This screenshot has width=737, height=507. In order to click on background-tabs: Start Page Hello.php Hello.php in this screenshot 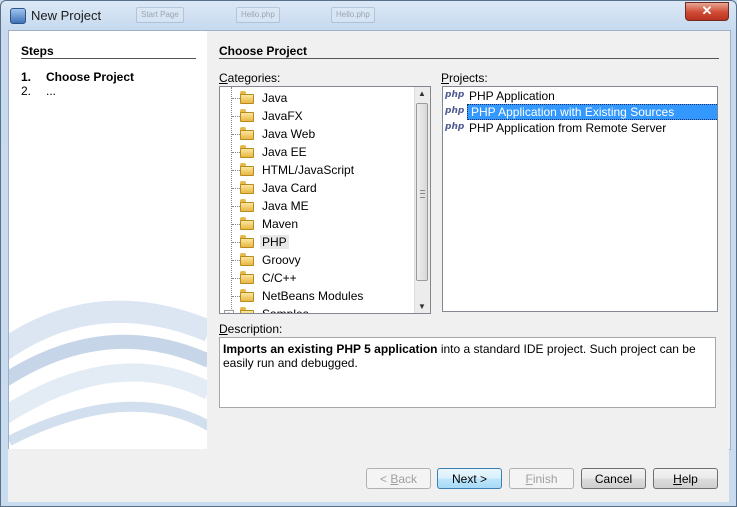, I will do `click(266, 13)`.